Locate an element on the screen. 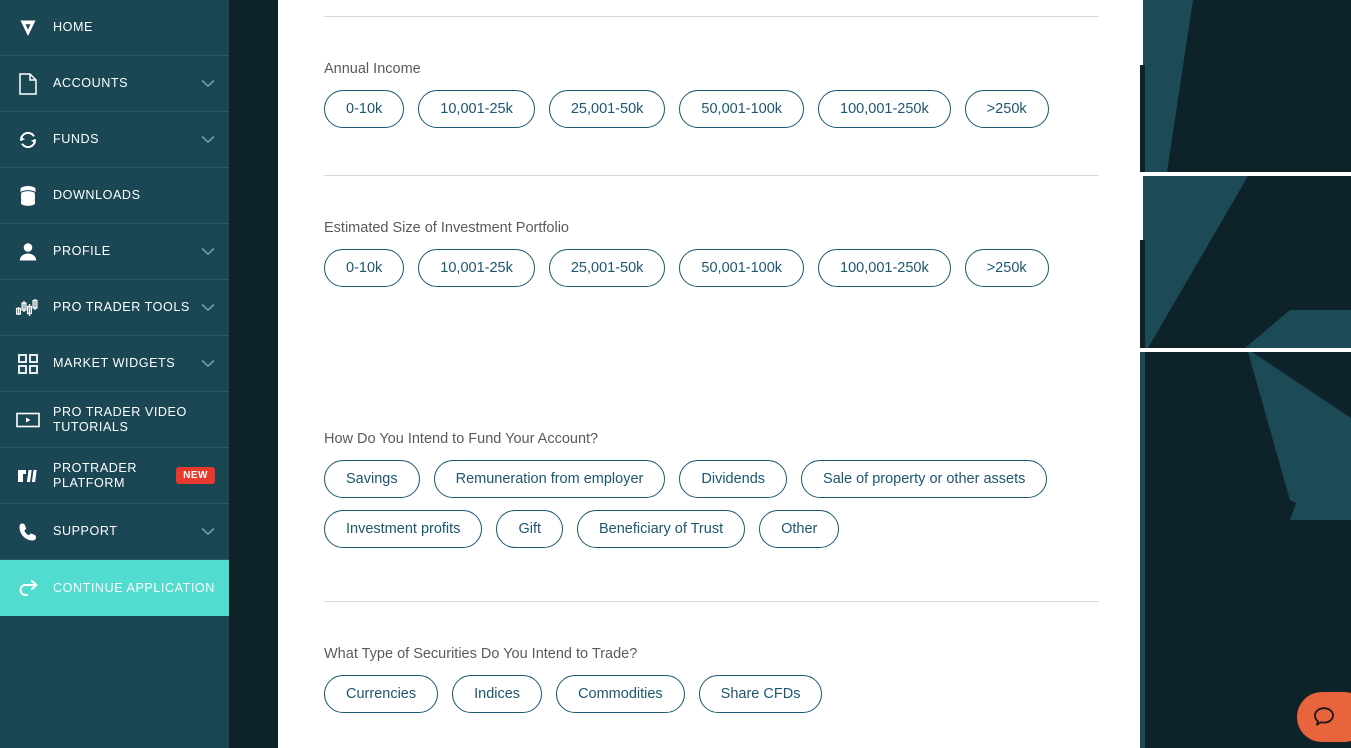 This screenshot has width=1351, height=748. sidebar-item-accounts: ACCOUNTS is located at coordinates (114, 84).